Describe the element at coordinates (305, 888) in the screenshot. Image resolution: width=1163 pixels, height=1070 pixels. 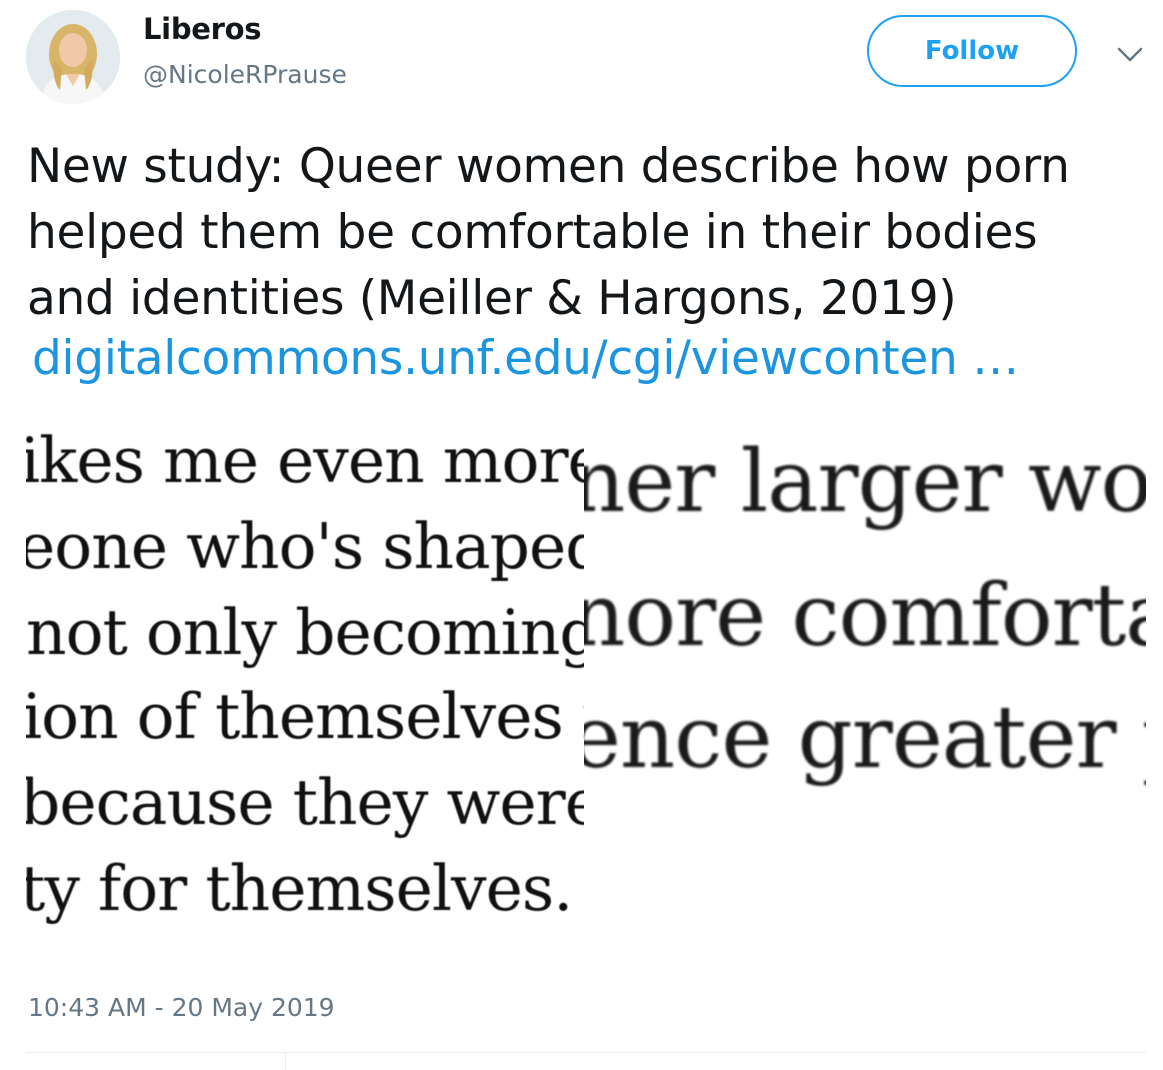
I see `scanned-text-line: ty for themselves. B` at that location.